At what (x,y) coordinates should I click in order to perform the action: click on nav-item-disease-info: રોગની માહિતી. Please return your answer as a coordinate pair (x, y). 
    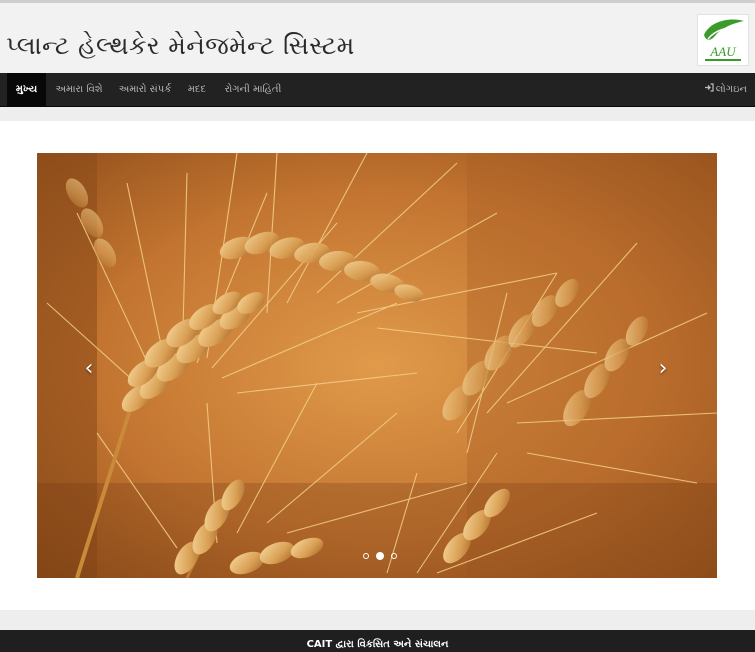
    Looking at the image, I should click on (253, 89).